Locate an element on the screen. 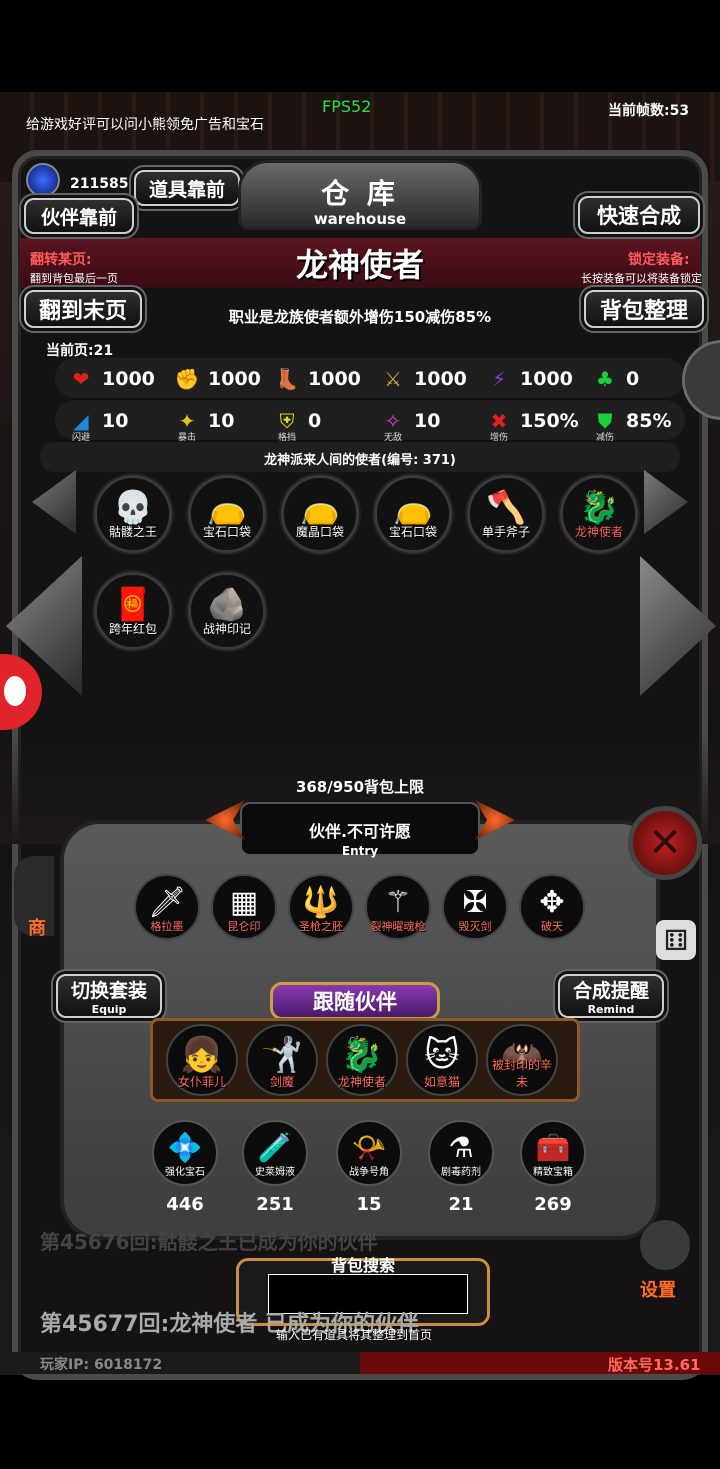 This screenshot has width=720, height=1469. equip-slot: ⚚ 裂神曜魂枪 is located at coordinates (398, 907).